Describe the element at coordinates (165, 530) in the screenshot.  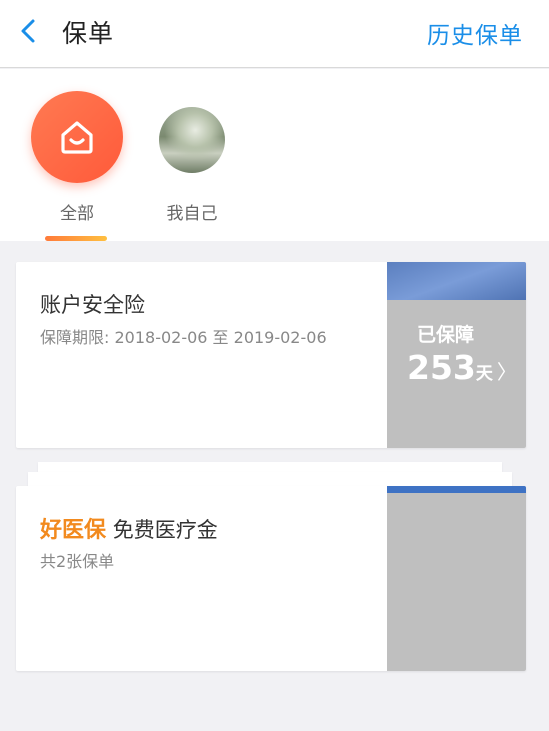
I see `policy-name: 免费医疗金` at that location.